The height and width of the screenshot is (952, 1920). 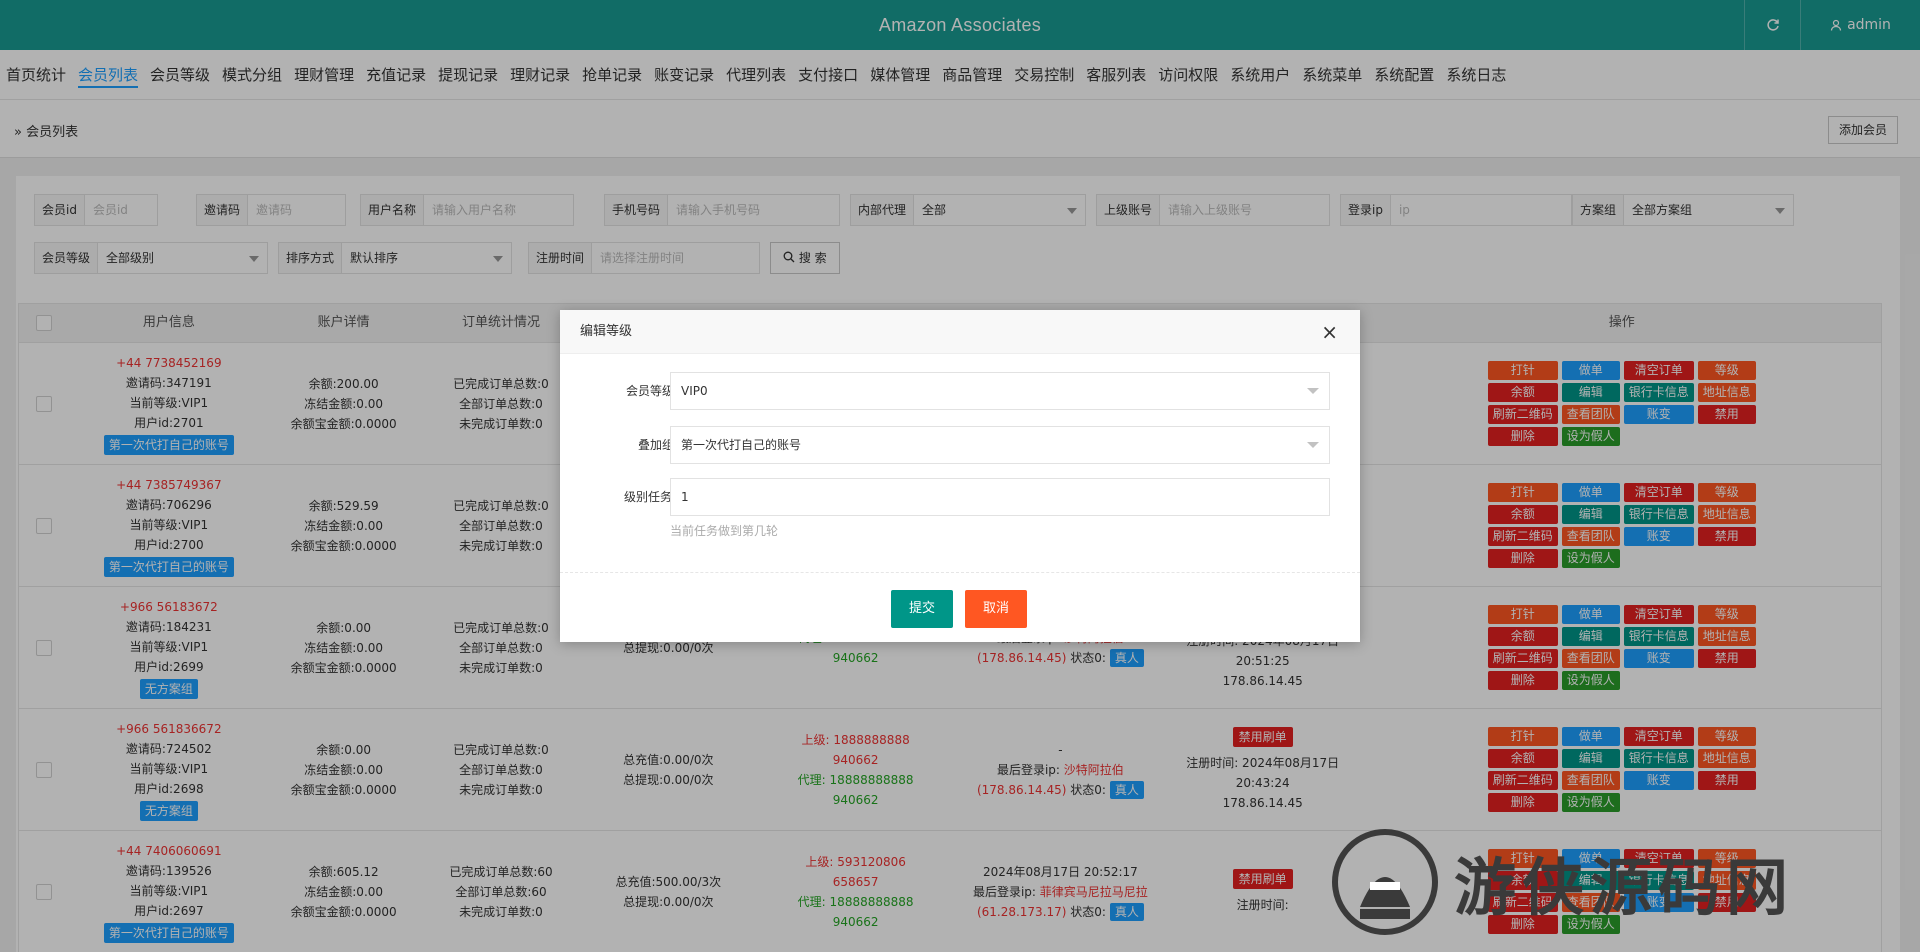 I want to click on watermark-text: 游侠源码网, so click(x=1624, y=887).